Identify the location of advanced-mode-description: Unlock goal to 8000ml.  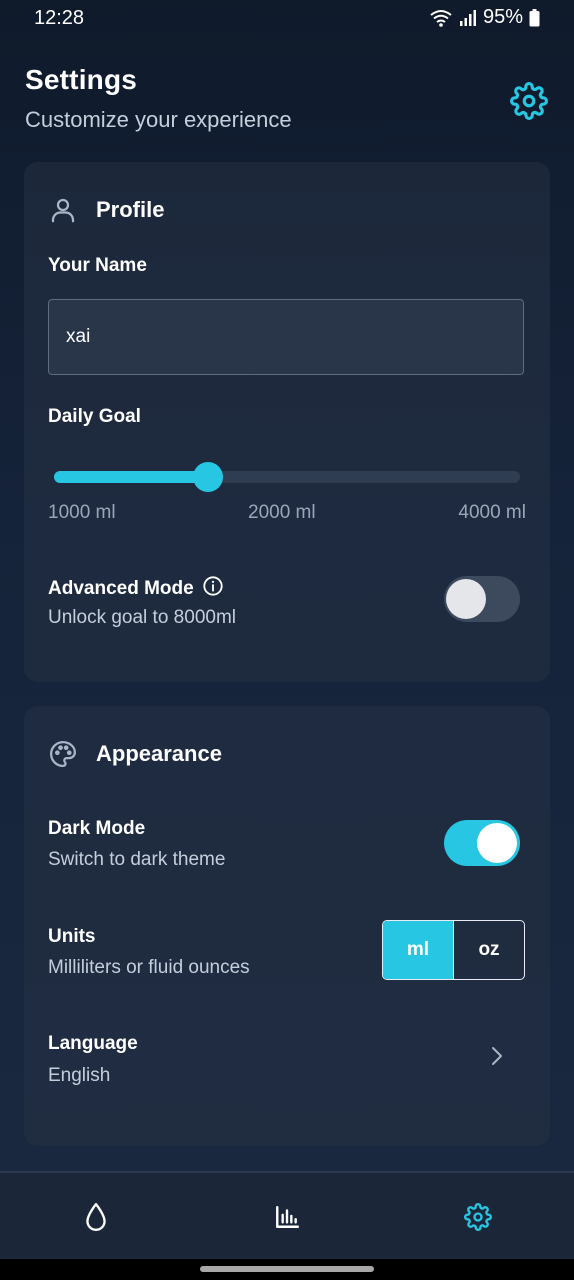
(142, 617).